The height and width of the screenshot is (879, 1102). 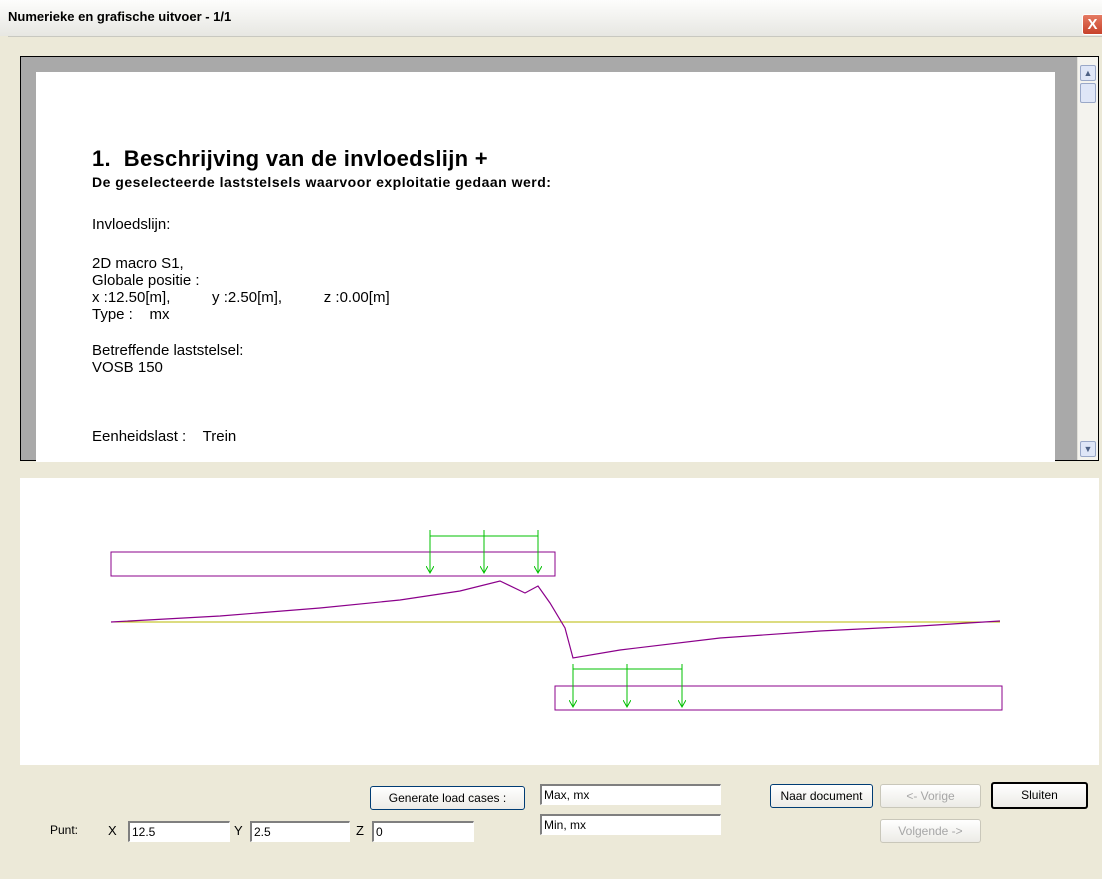 I want to click on document-line: Betreffende laststelsel:, so click(x=168, y=350).